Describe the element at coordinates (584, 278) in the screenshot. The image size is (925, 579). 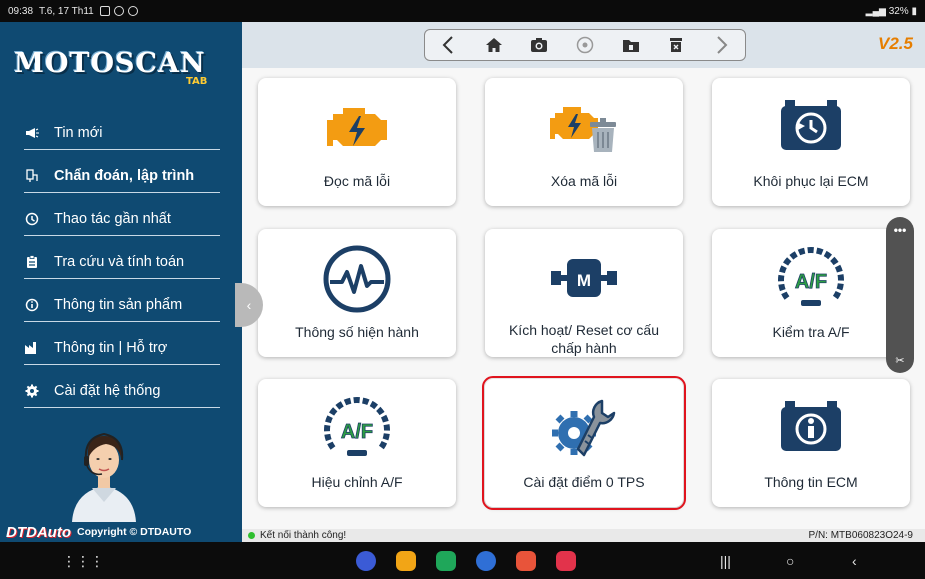
I see `motor-icon: M` at that location.